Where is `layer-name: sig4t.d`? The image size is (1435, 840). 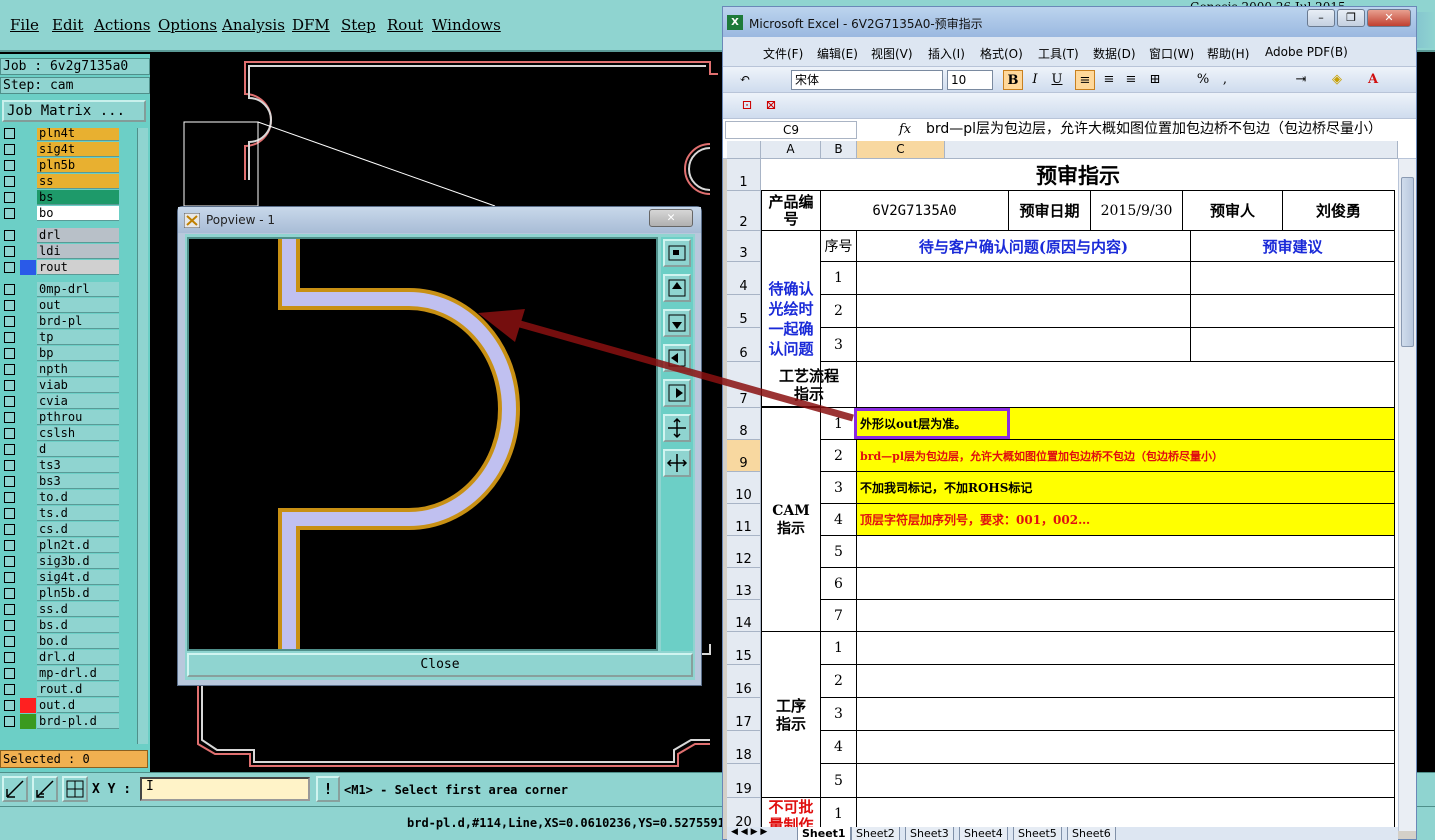
layer-name: sig4t.d is located at coordinates (78, 577).